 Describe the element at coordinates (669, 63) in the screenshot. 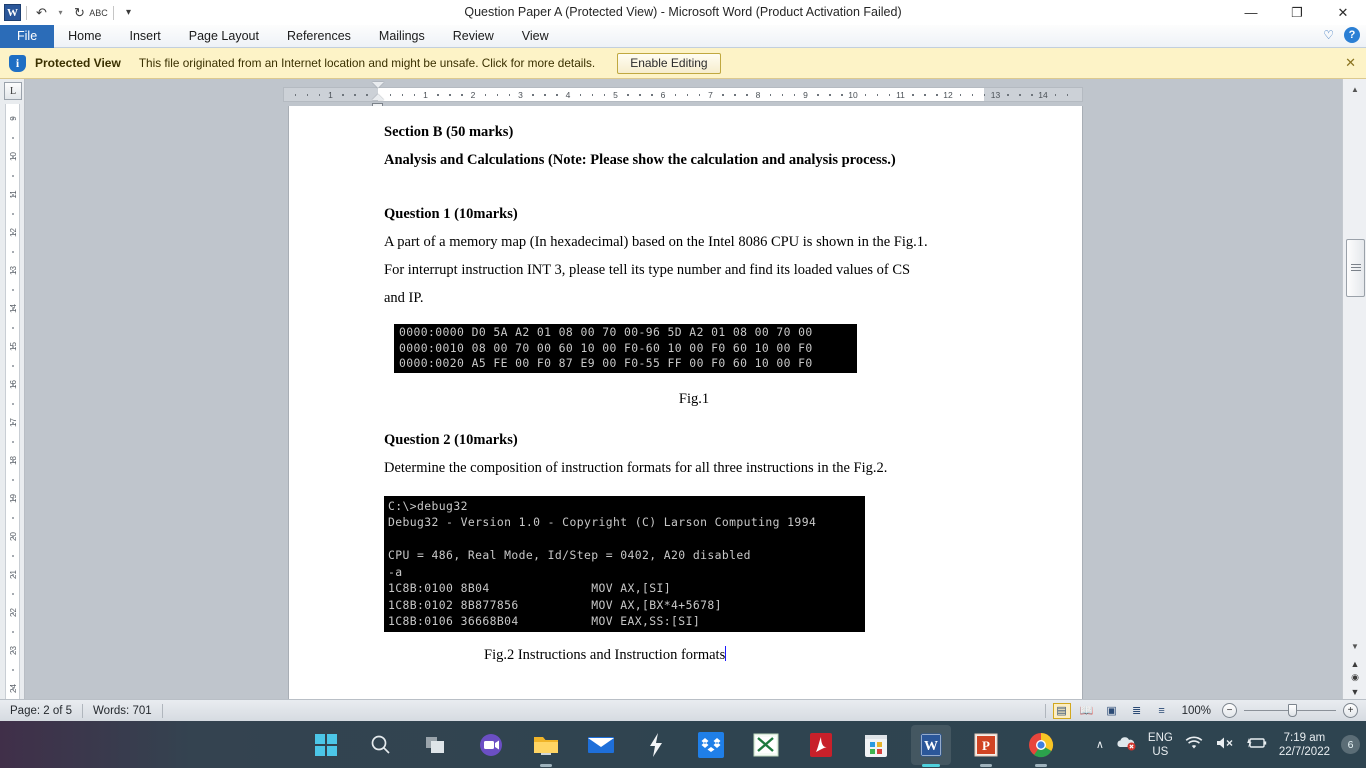

I see `enable-editing-button: Enable Editing` at that location.